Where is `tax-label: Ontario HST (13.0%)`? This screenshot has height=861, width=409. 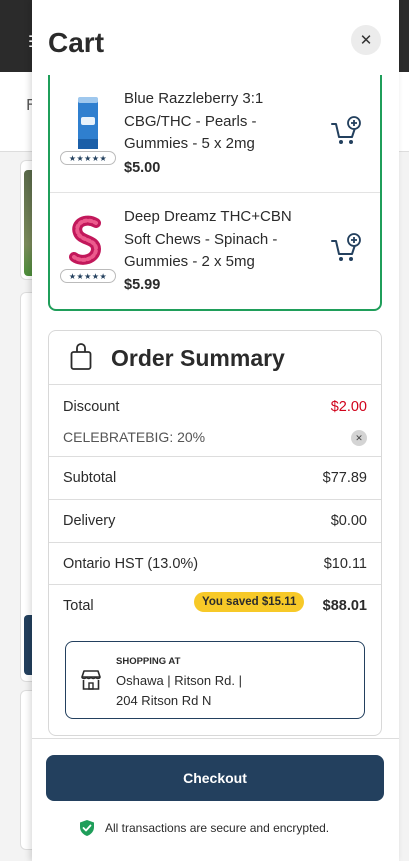 tax-label: Ontario HST (13.0%) is located at coordinates (131, 564).